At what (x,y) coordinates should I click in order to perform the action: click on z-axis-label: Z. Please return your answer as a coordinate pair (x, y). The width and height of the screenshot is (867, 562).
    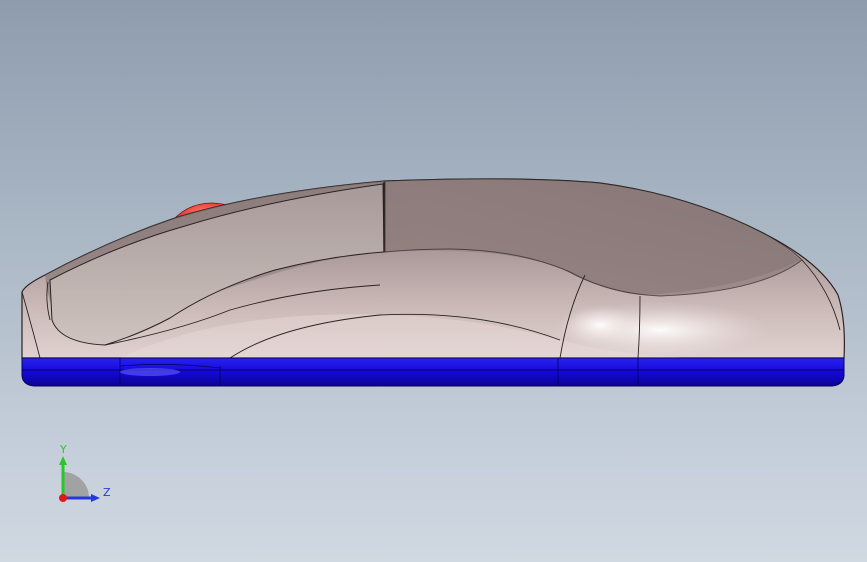
    Looking at the image, I should click on (107, 492).